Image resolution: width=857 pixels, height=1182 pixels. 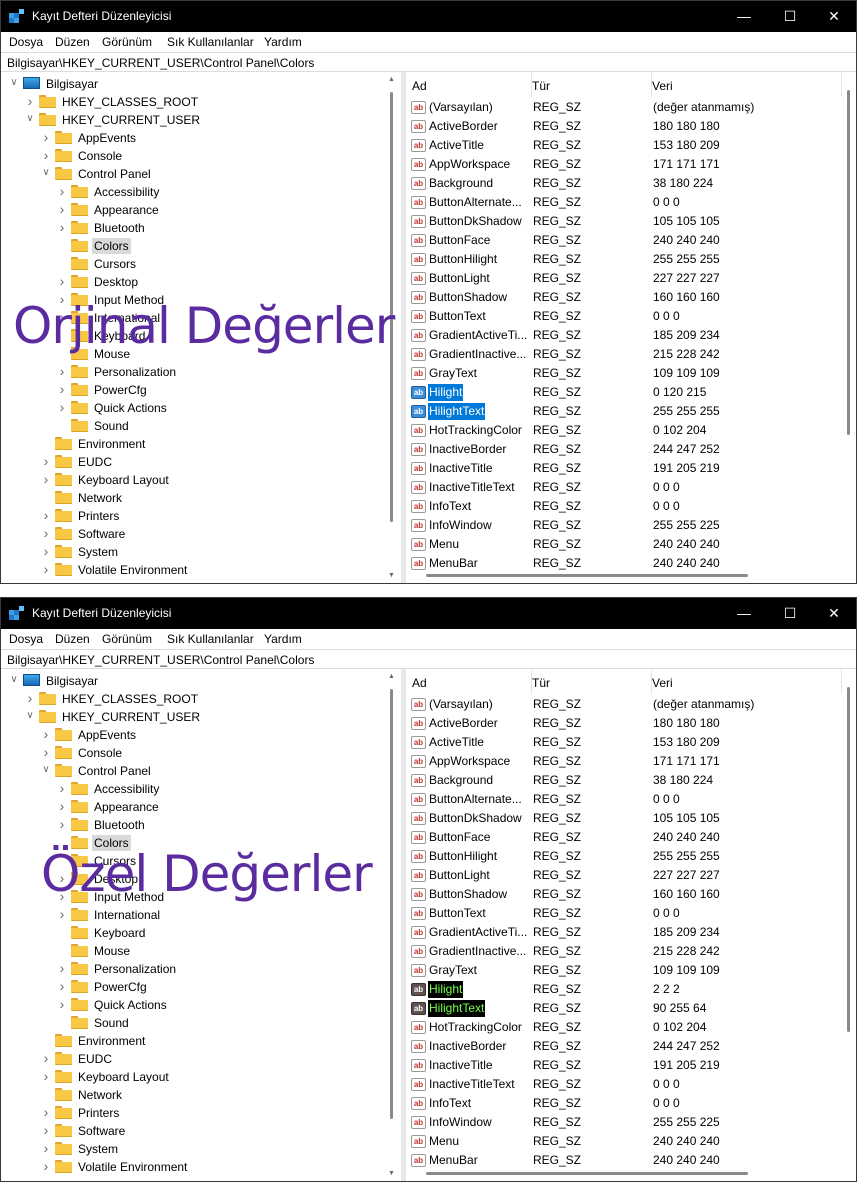 What do you see at coordinates (626, 1141) in the screenshot?
I see `value-row: ab Menu REG_SZ 240 240 240` at bounding box center [626, 1141].